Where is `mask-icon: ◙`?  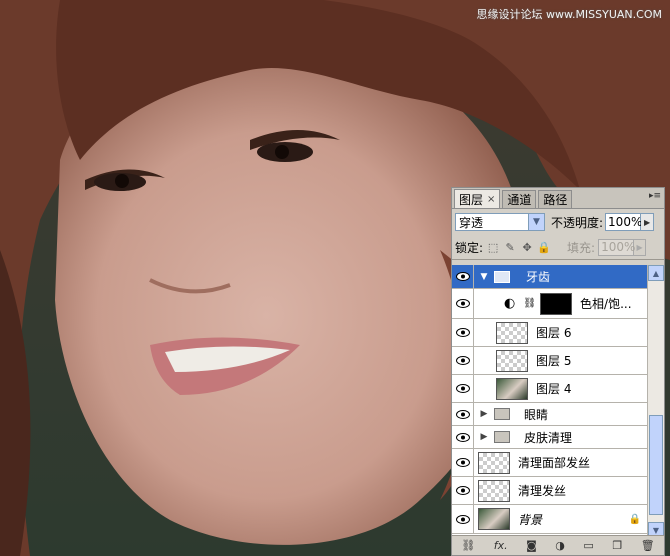 mask-icon: ◙ is located at coordinates (531, 545).